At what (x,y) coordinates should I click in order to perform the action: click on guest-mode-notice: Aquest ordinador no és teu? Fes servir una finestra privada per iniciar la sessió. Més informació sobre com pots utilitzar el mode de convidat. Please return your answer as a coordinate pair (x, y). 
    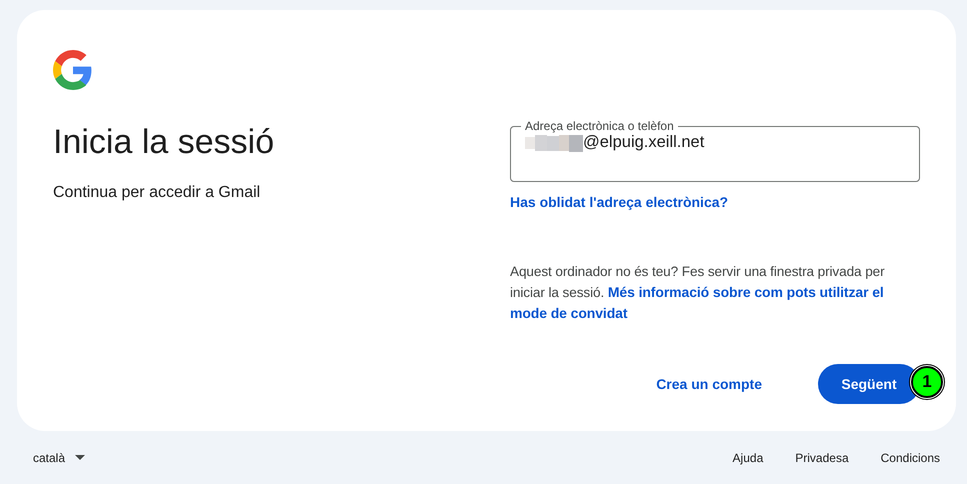
    Looking at the image, I should click on (698, 293).